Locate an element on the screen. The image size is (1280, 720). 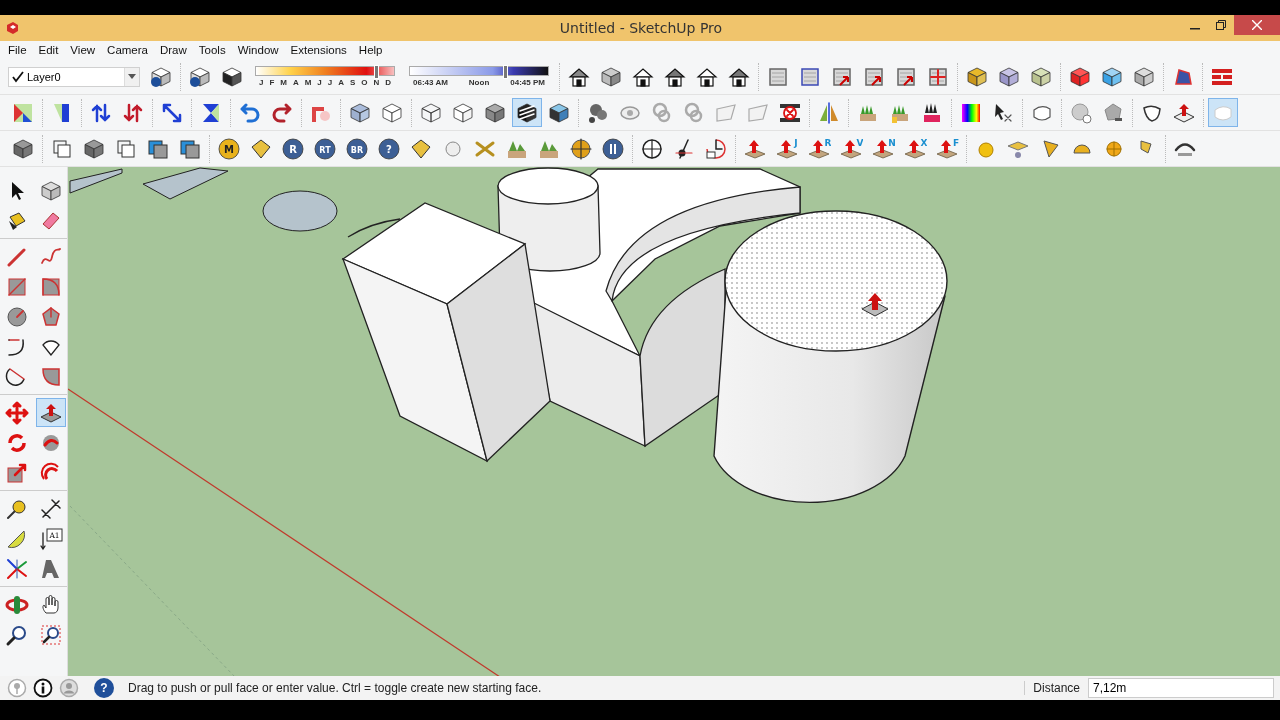
layer-dropdown: Layer0 is located at coordinates (74, 76).